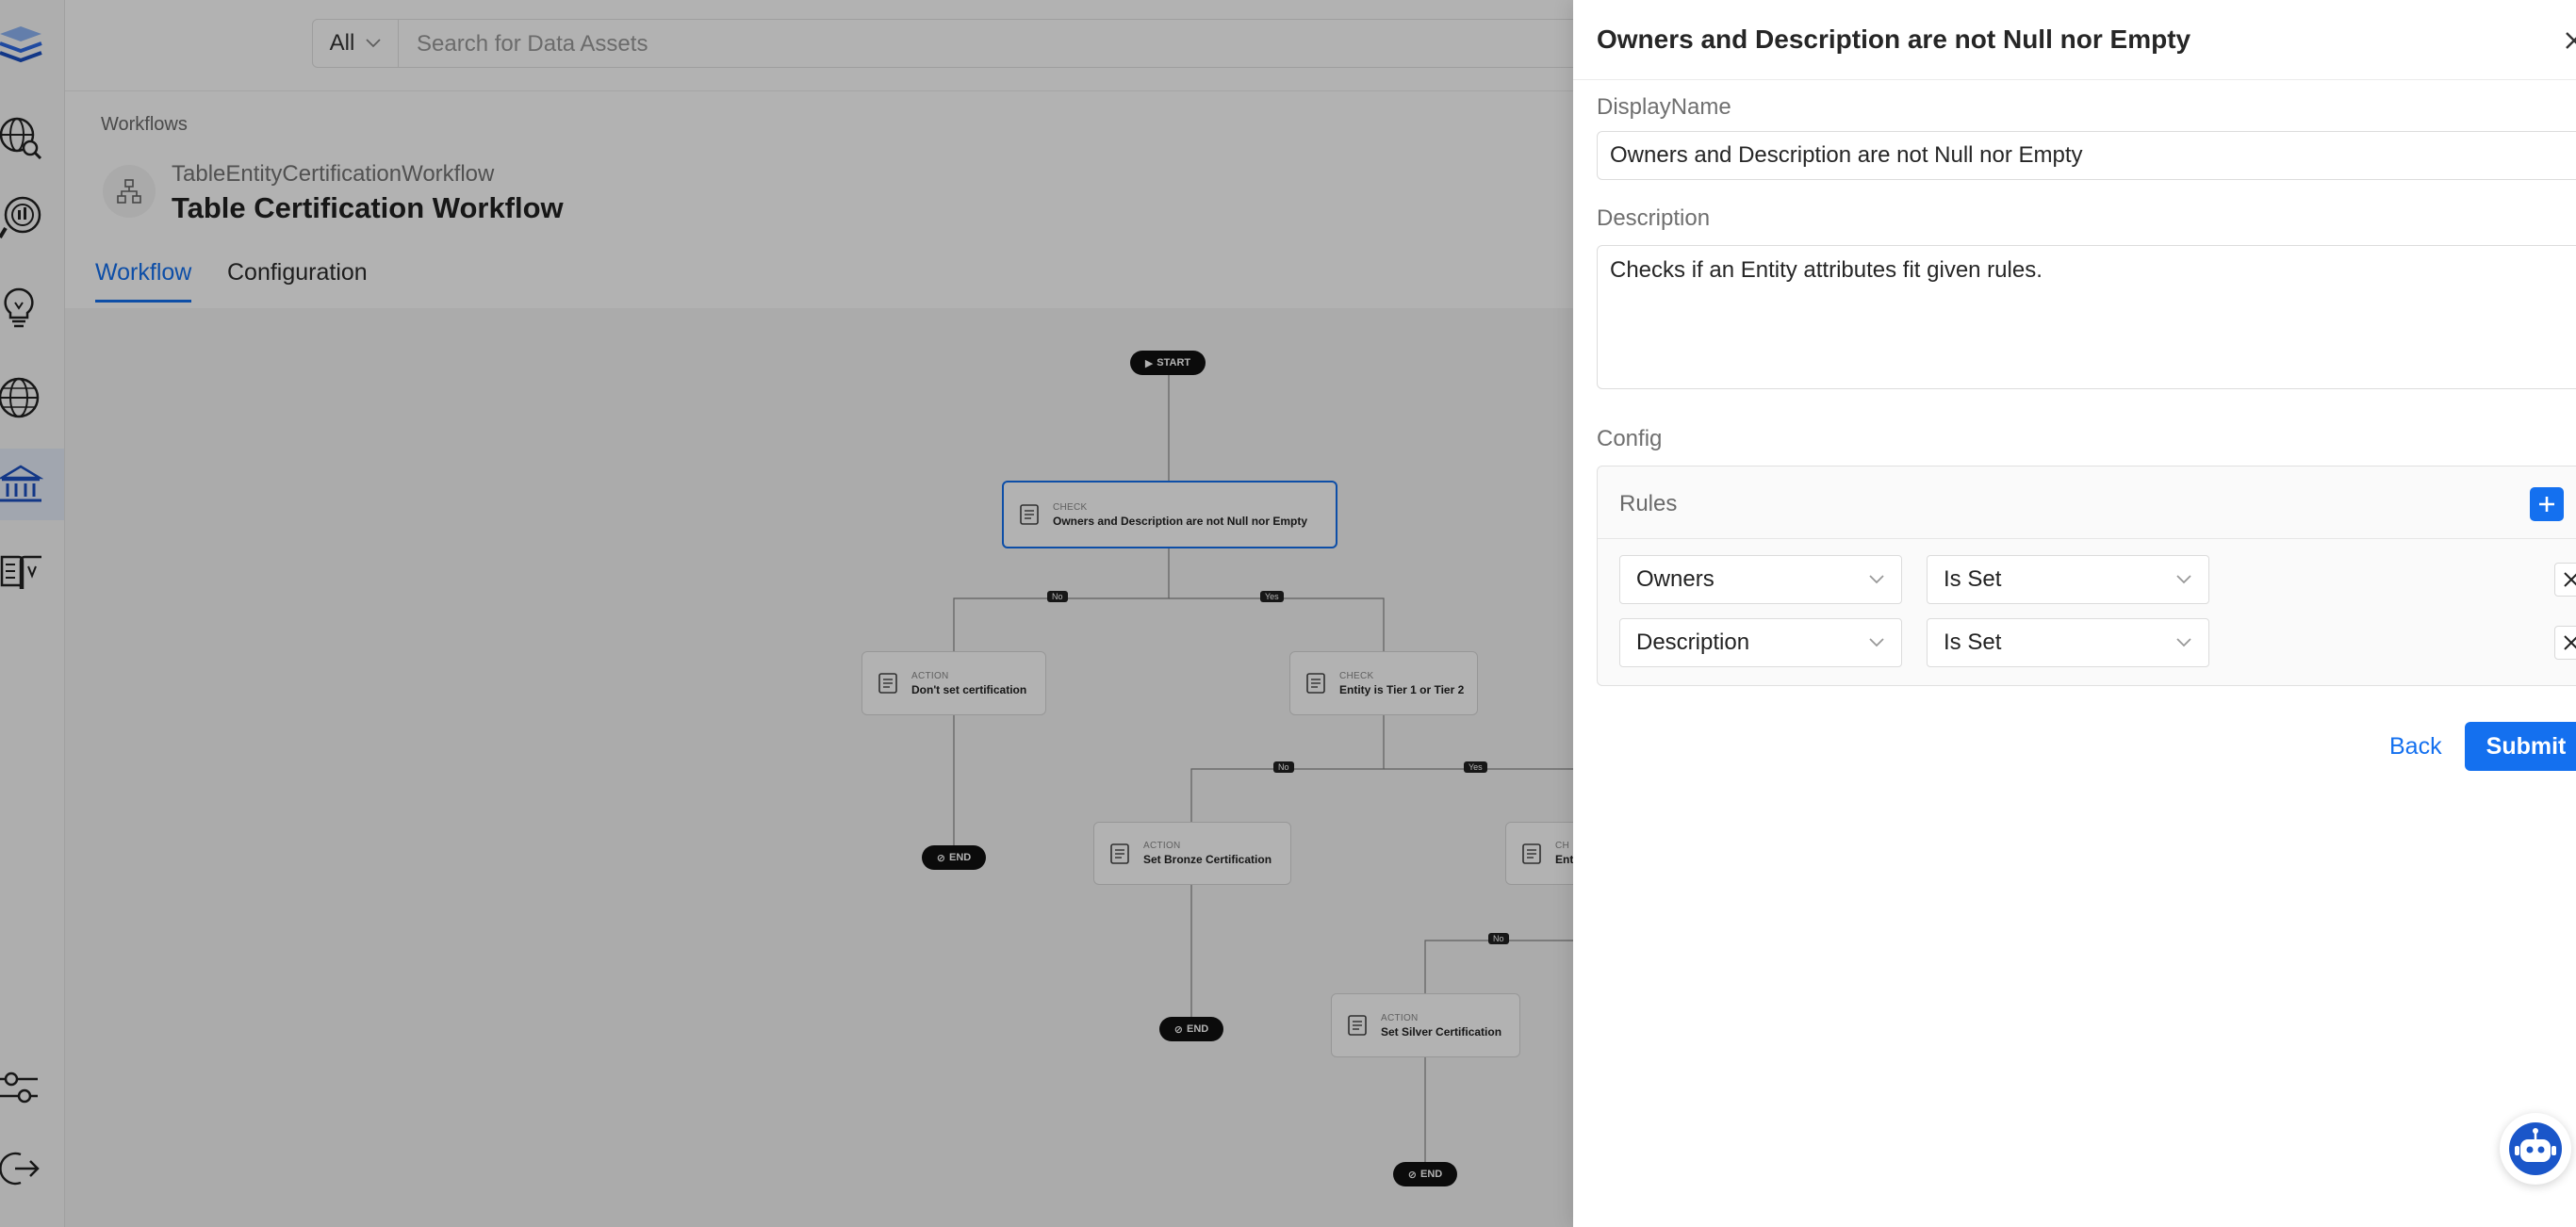 The image size is (2576, 1227). Describe the element at coordinates (1654, 218) in the screenshot. I see `description-label: Description` at that location.